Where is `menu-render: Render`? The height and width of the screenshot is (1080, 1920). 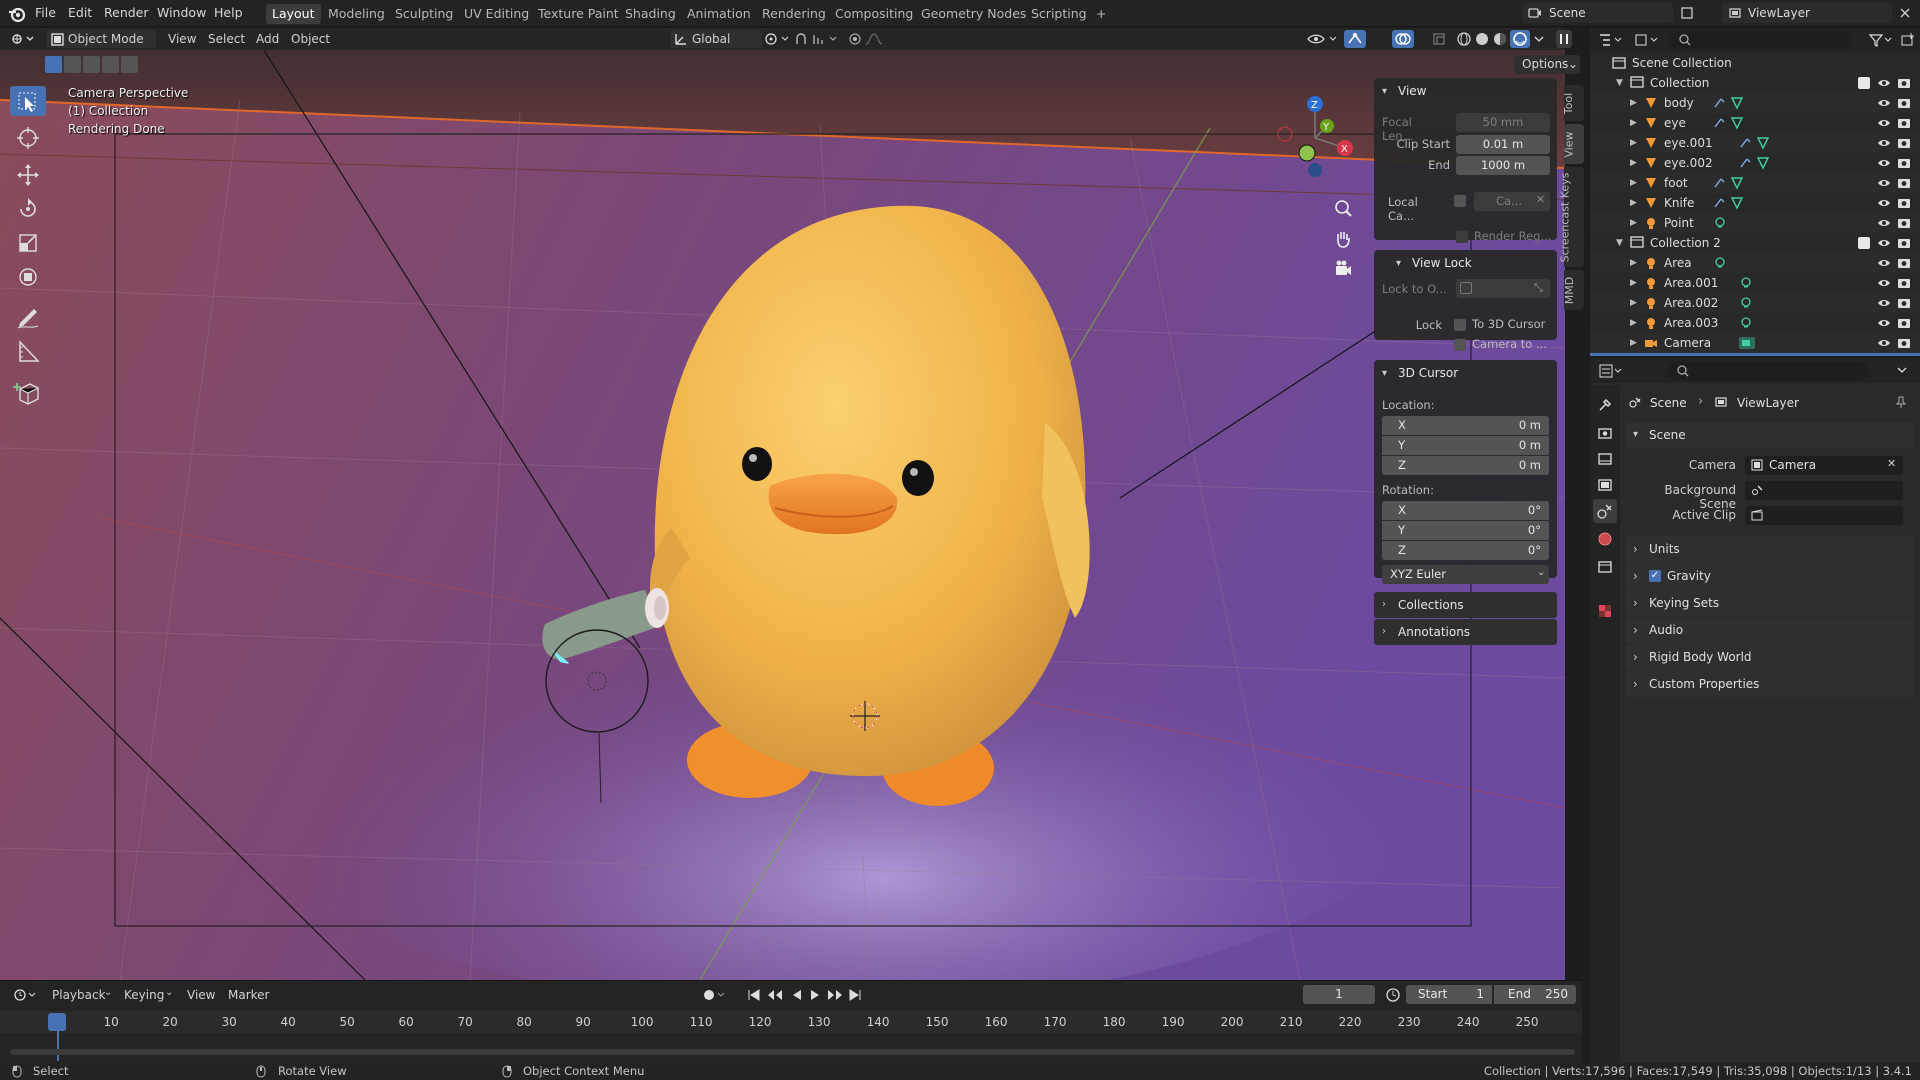
menu-render: Render is located at coordinates (126, 12).